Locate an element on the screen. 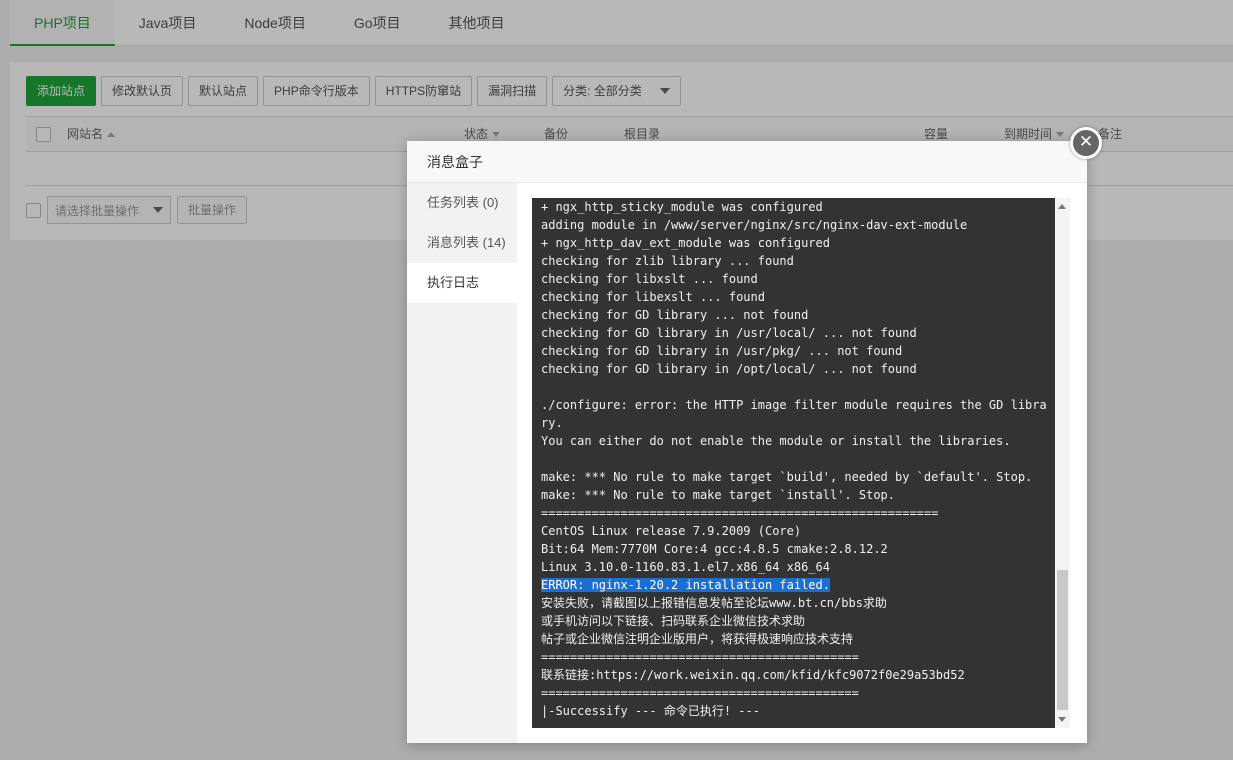 The image size is (1233, 760). log-line: checking for libxslt ... found is located at coordinates (649, 279).